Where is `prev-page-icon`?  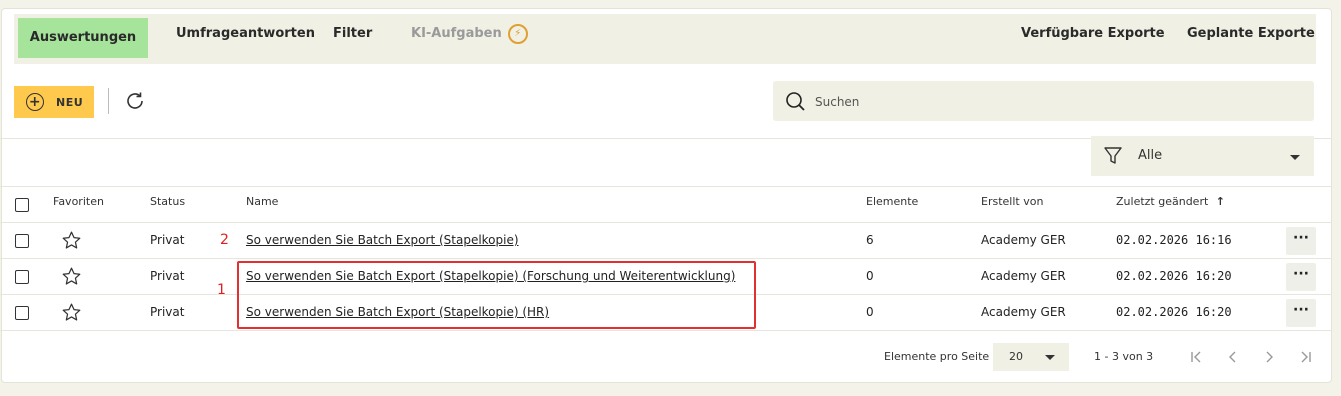
prev-page-icon is located at coordinates (1233, 357).